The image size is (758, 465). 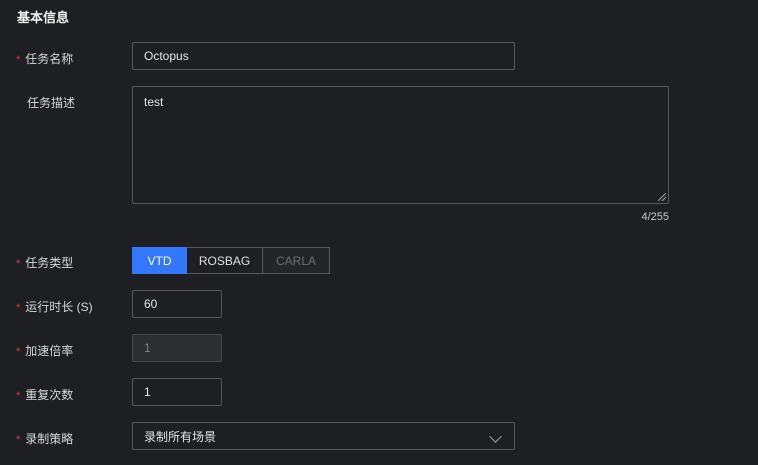 What do you see at coordinates (177, 392) in the screenshot?
I see `repeat-input: 1` at bounding box center [177, 392].